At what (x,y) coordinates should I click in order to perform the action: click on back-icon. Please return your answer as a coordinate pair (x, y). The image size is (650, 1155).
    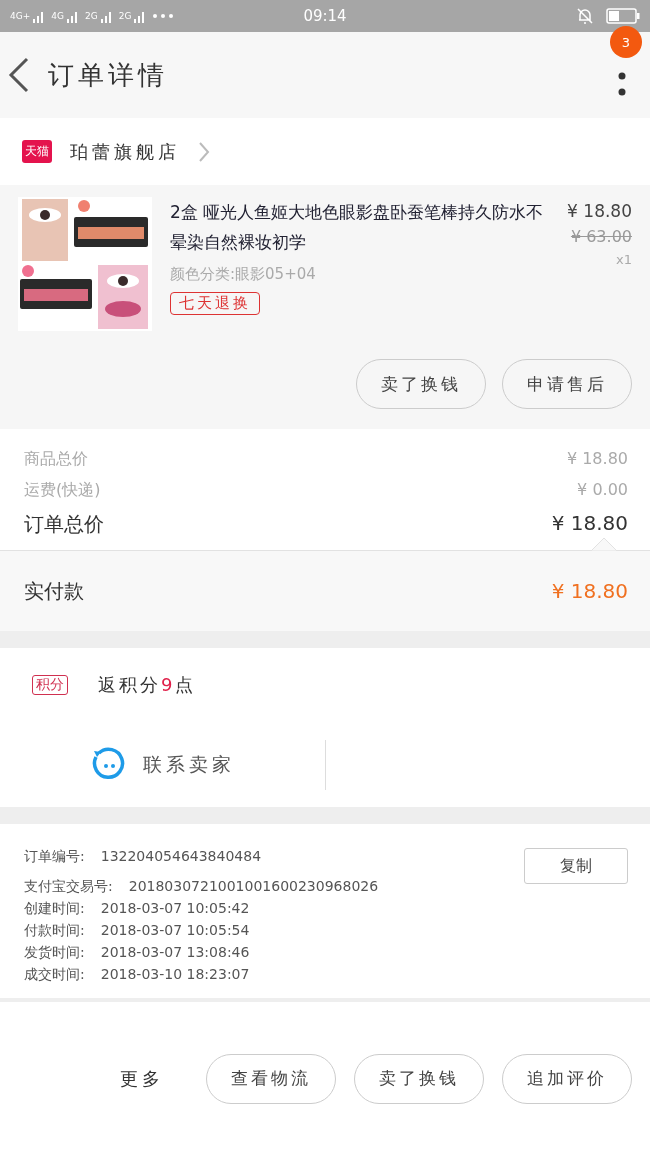
    Looking at the image, I should click on (19, 75).